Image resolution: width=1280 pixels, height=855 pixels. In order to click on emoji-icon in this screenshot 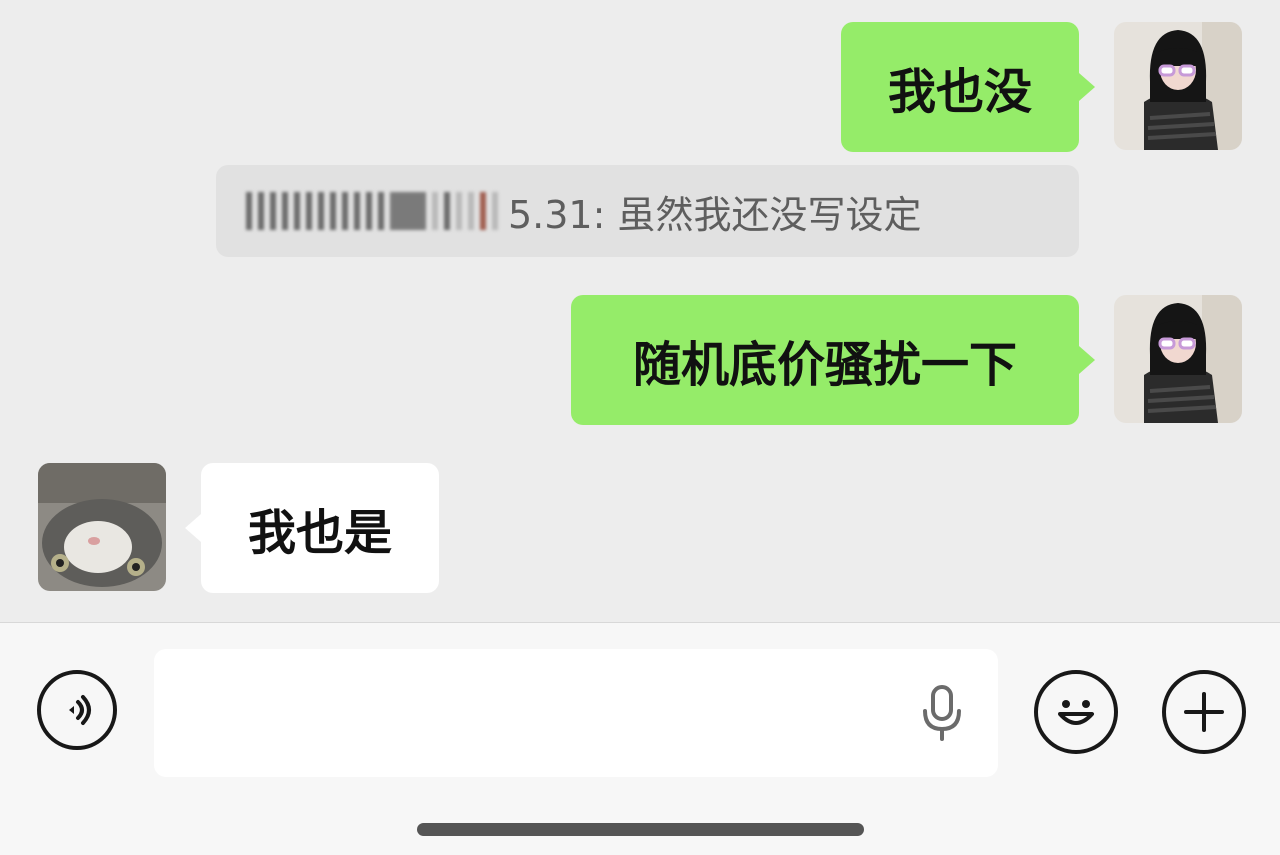, I will do `click(1076, 712)`.